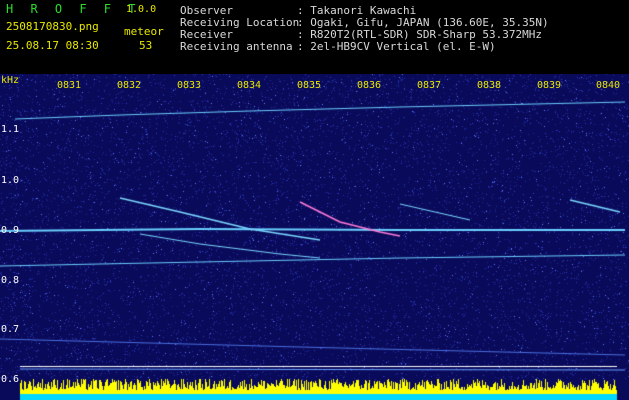  Describe the element at coordinates (309, 85) in the screenshot. I see `x-tick-label: 0835` at that location.